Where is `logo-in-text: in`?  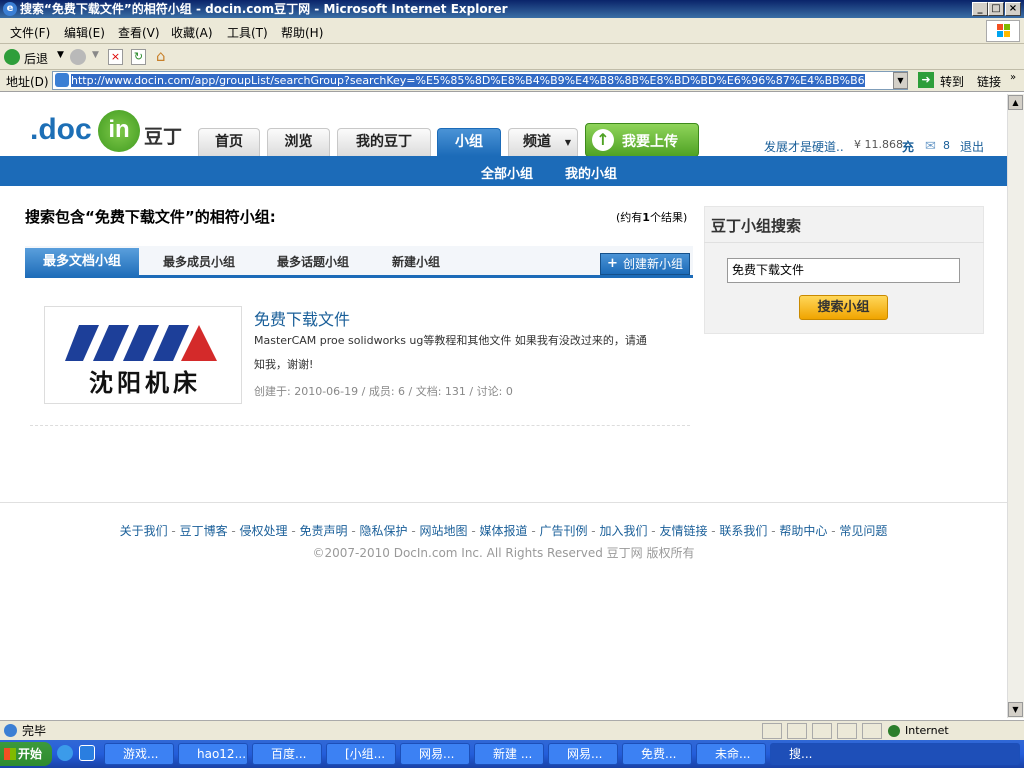
logo-in-text: in is located at coordinates (119, 129).